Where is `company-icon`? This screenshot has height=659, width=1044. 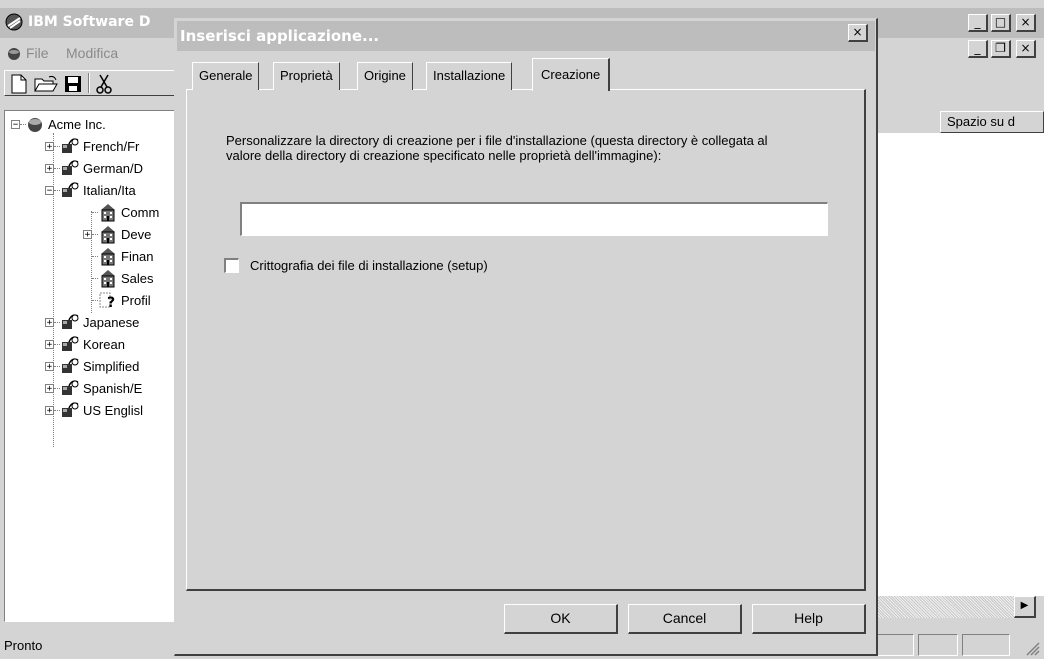 company-icon is located at coordinates (35, 124).